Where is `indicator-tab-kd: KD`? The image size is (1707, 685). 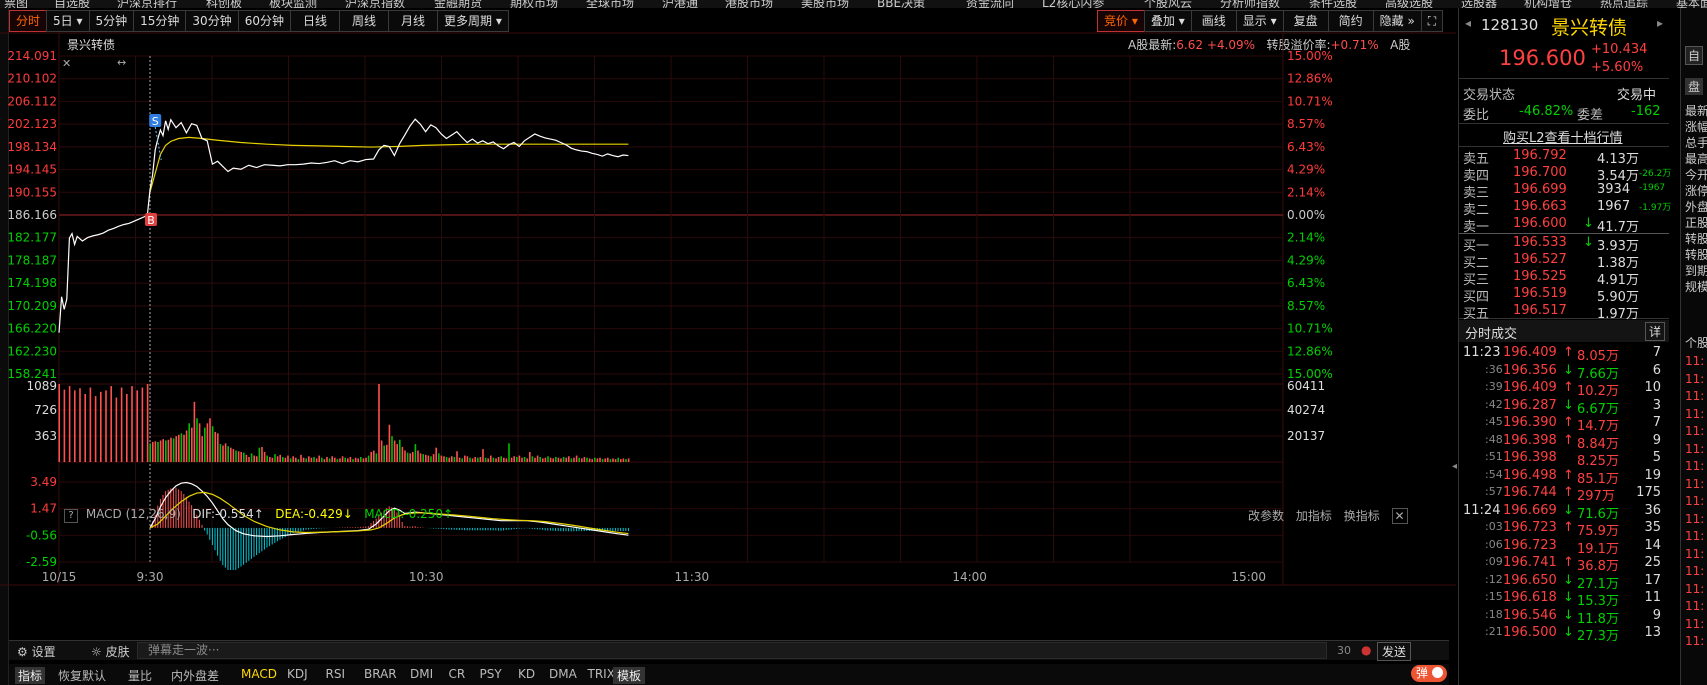
indicator-tab-kd: KD is located at coordinates (526, 674).